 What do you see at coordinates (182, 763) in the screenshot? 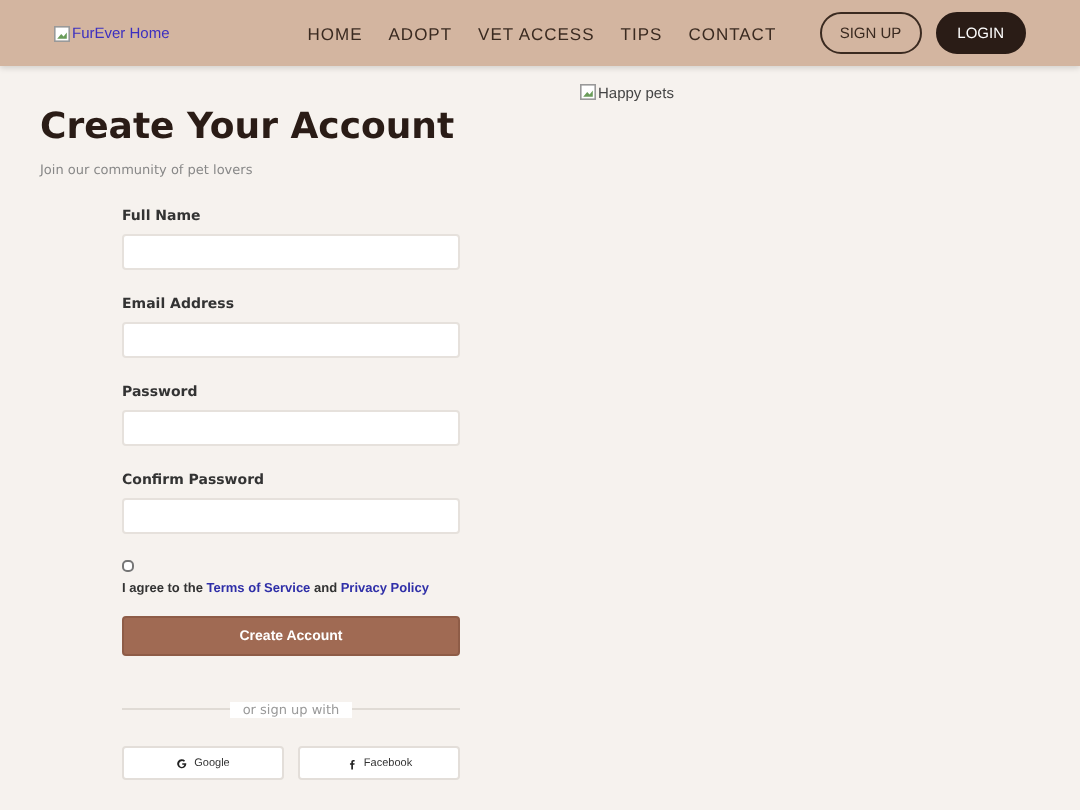
I see `google-icon` at bounding box center [182, 763].